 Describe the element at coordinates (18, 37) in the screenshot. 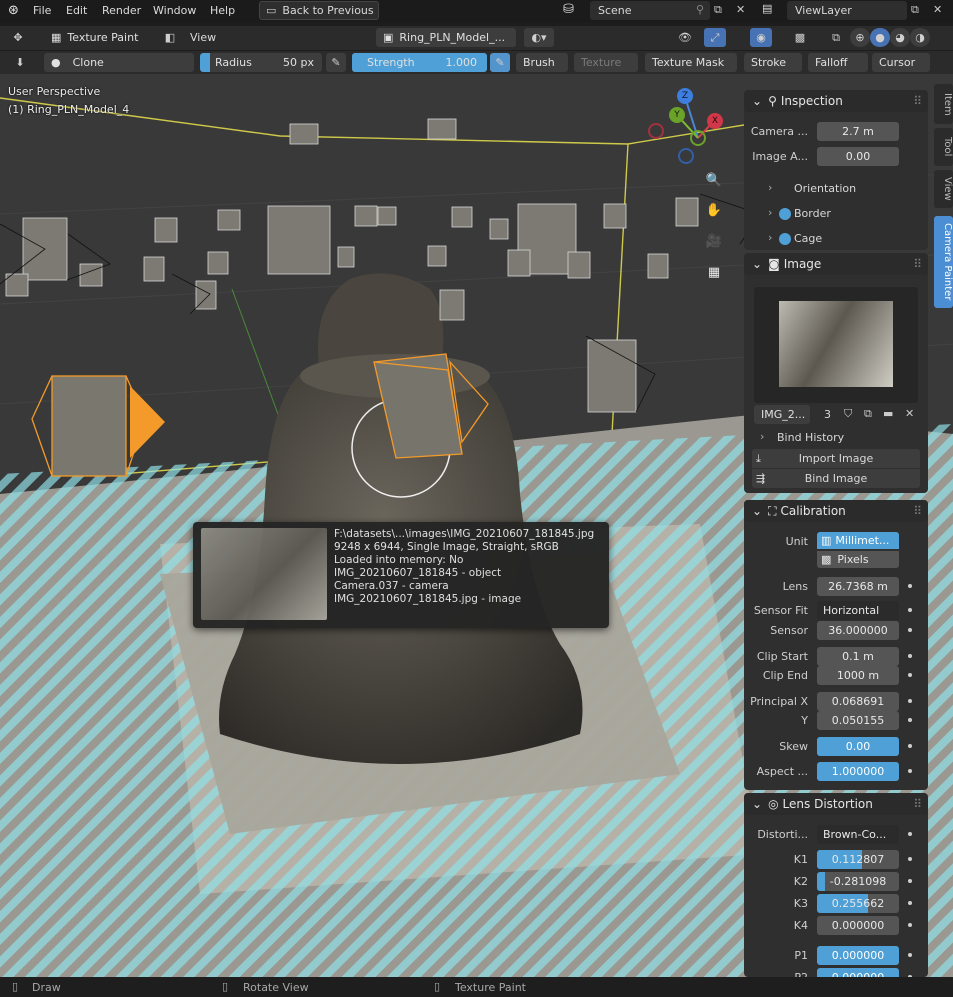

I see `editor-type-button: ✥` at that location.